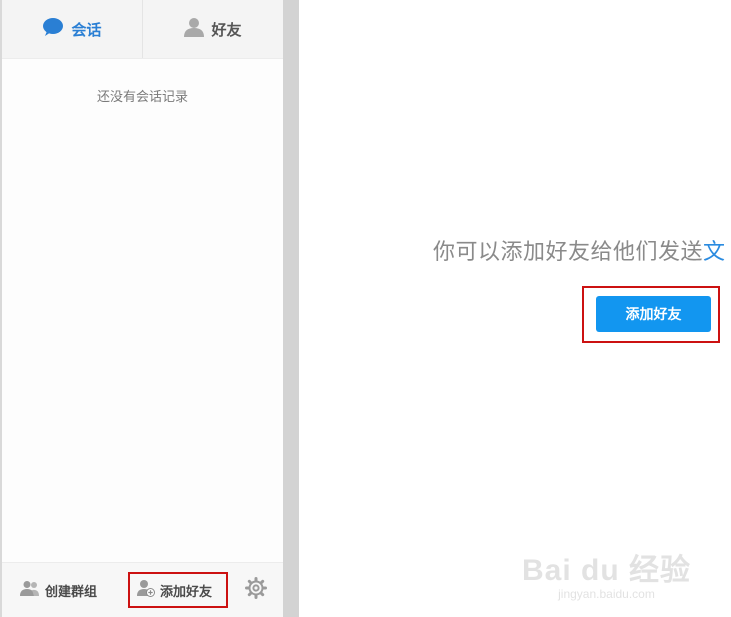  What do you see at coordinates (194, 29) in the screenshot?
I see `user-icon` at bounding box center [194, 29].